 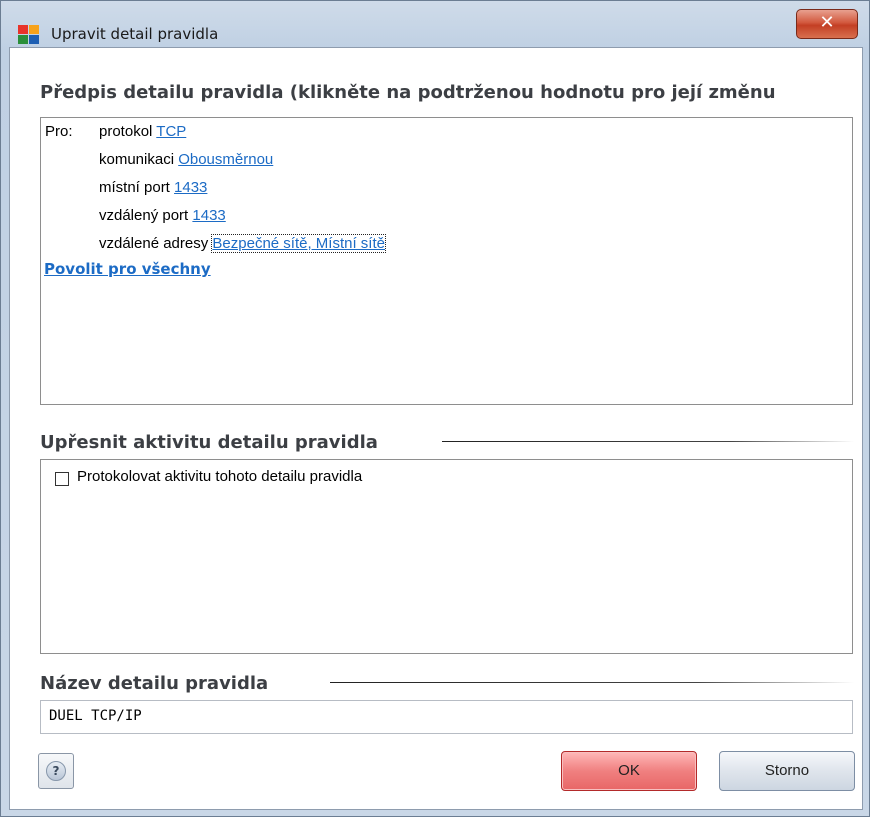 What do you see at coordinates (209, 442) in the screenshot?
I see `activity-heading: Upřesnit aktivitu detailu pravidla` at bounding box center [209, 442].